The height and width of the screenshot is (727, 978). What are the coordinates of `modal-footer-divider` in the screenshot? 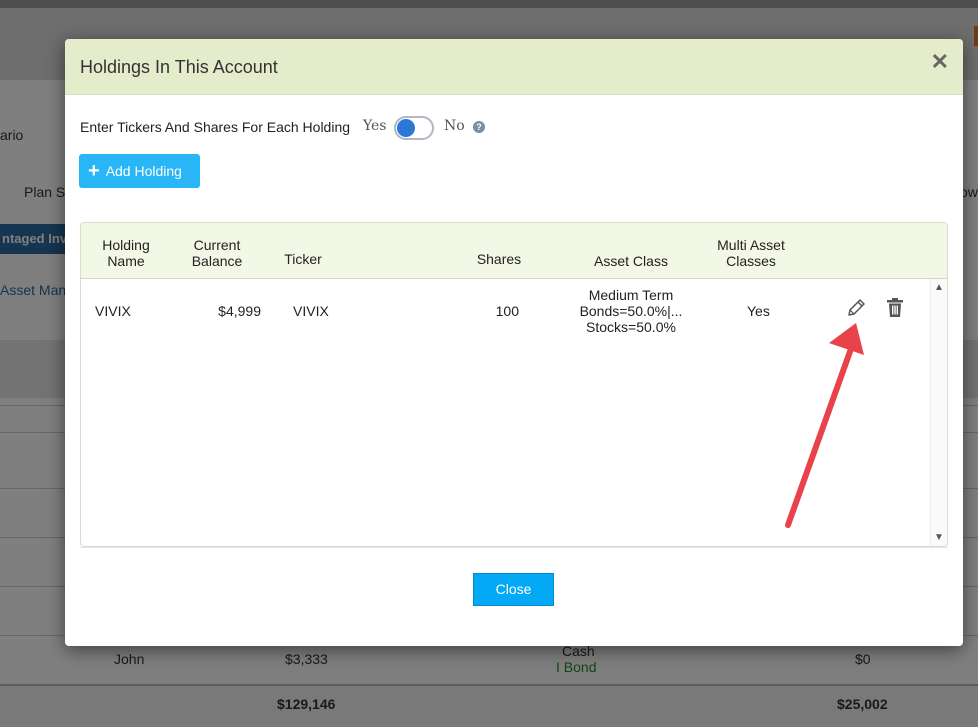 It's located at (514, 547).